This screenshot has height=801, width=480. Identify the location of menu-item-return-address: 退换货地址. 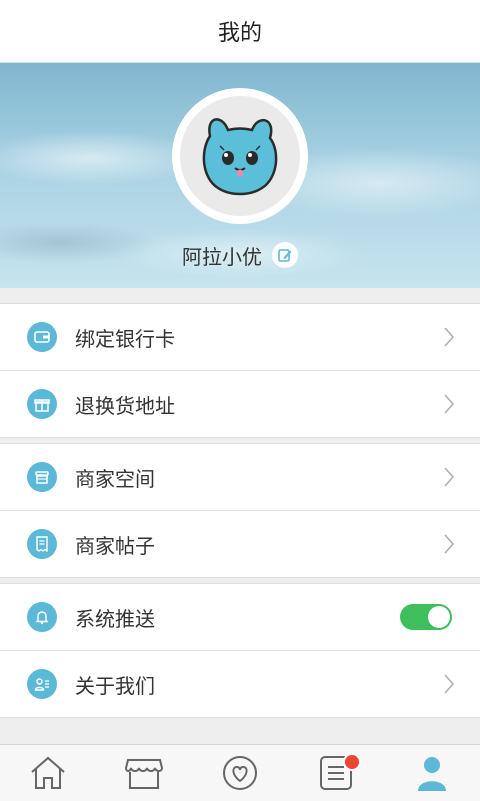
(240, 403).